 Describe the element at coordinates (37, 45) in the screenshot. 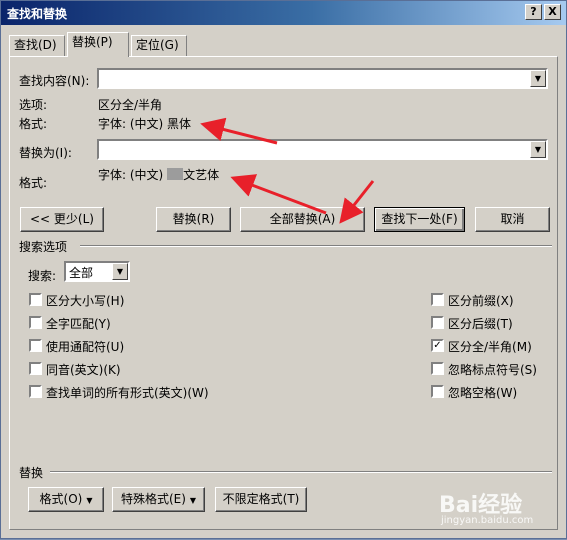

I see `tab-find: 查找(D)` at that location.